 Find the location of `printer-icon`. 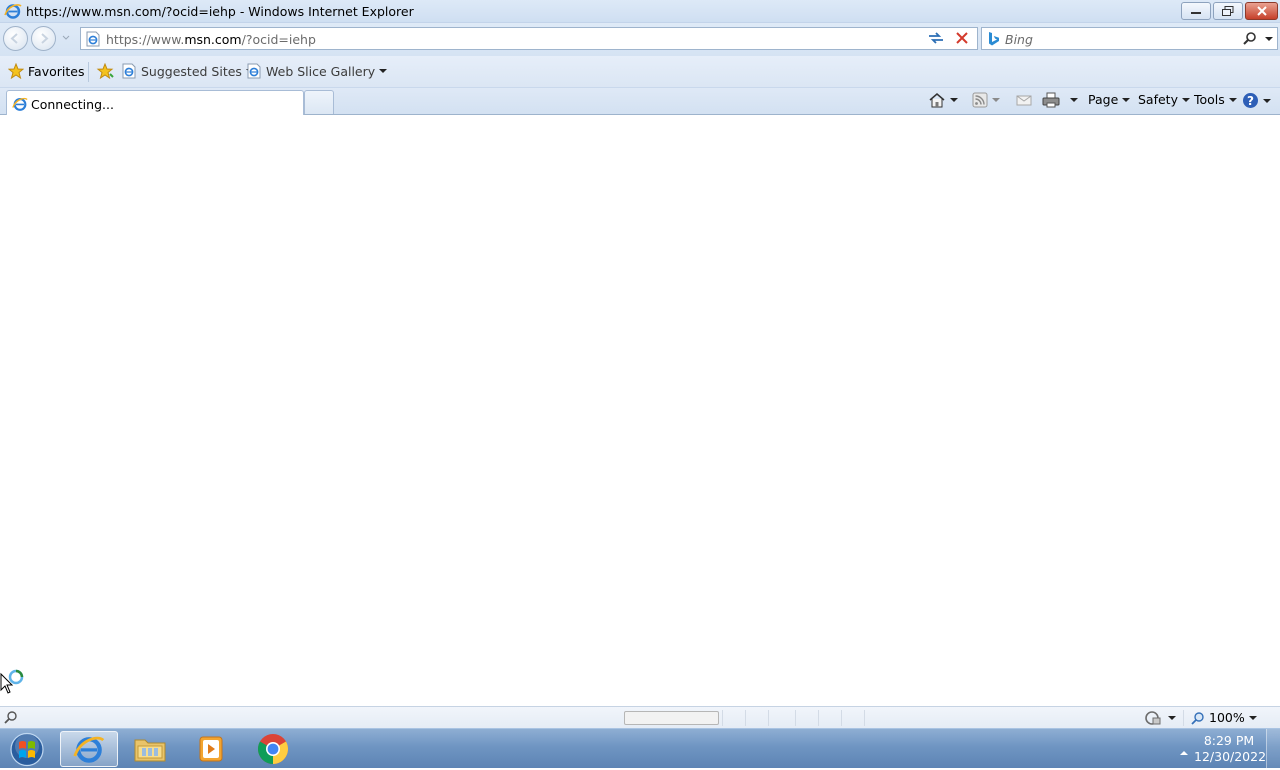

printer-icon is located at coordinates (1051, 100).